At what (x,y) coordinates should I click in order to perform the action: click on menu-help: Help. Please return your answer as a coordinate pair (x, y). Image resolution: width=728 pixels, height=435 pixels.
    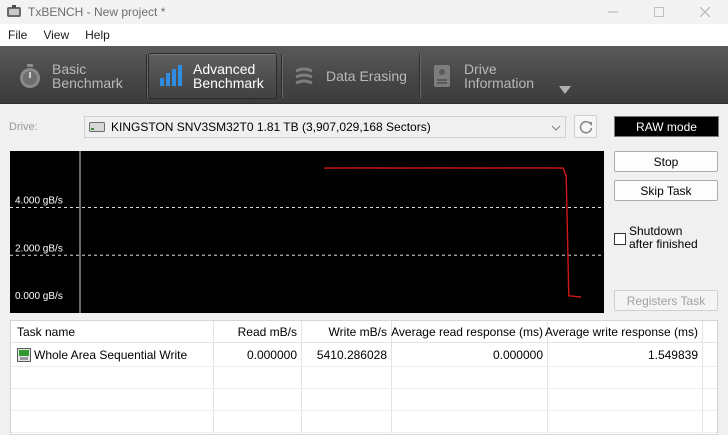
    Looking at the image, I should click on (97, 35).